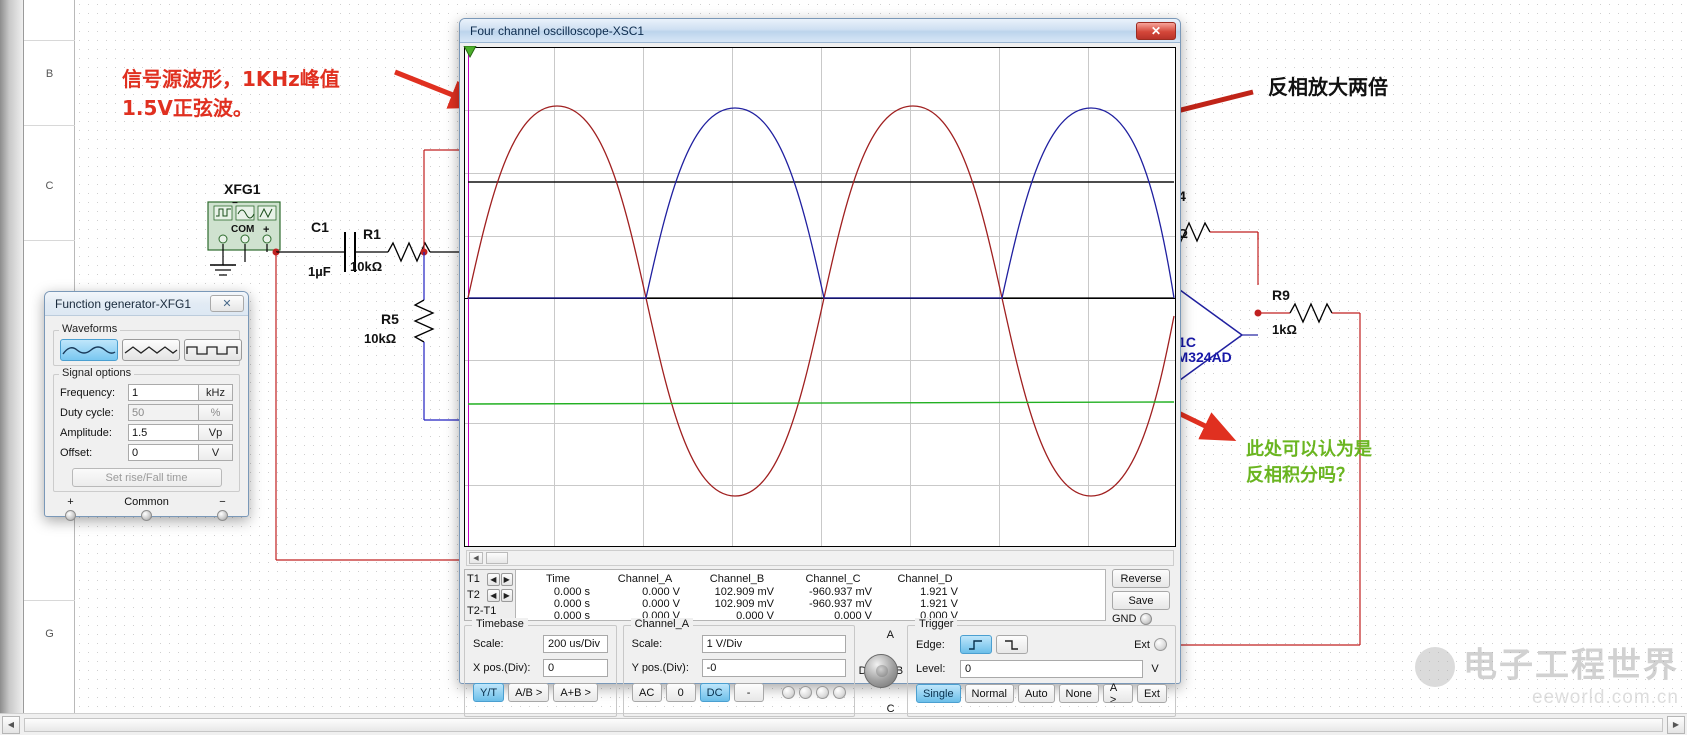 This screenshot has height=735, width=1687. Describe the element at coordinates (123, 303) in the screenshot. I see `function-generator-title: Function generator-XFG1` at that location.